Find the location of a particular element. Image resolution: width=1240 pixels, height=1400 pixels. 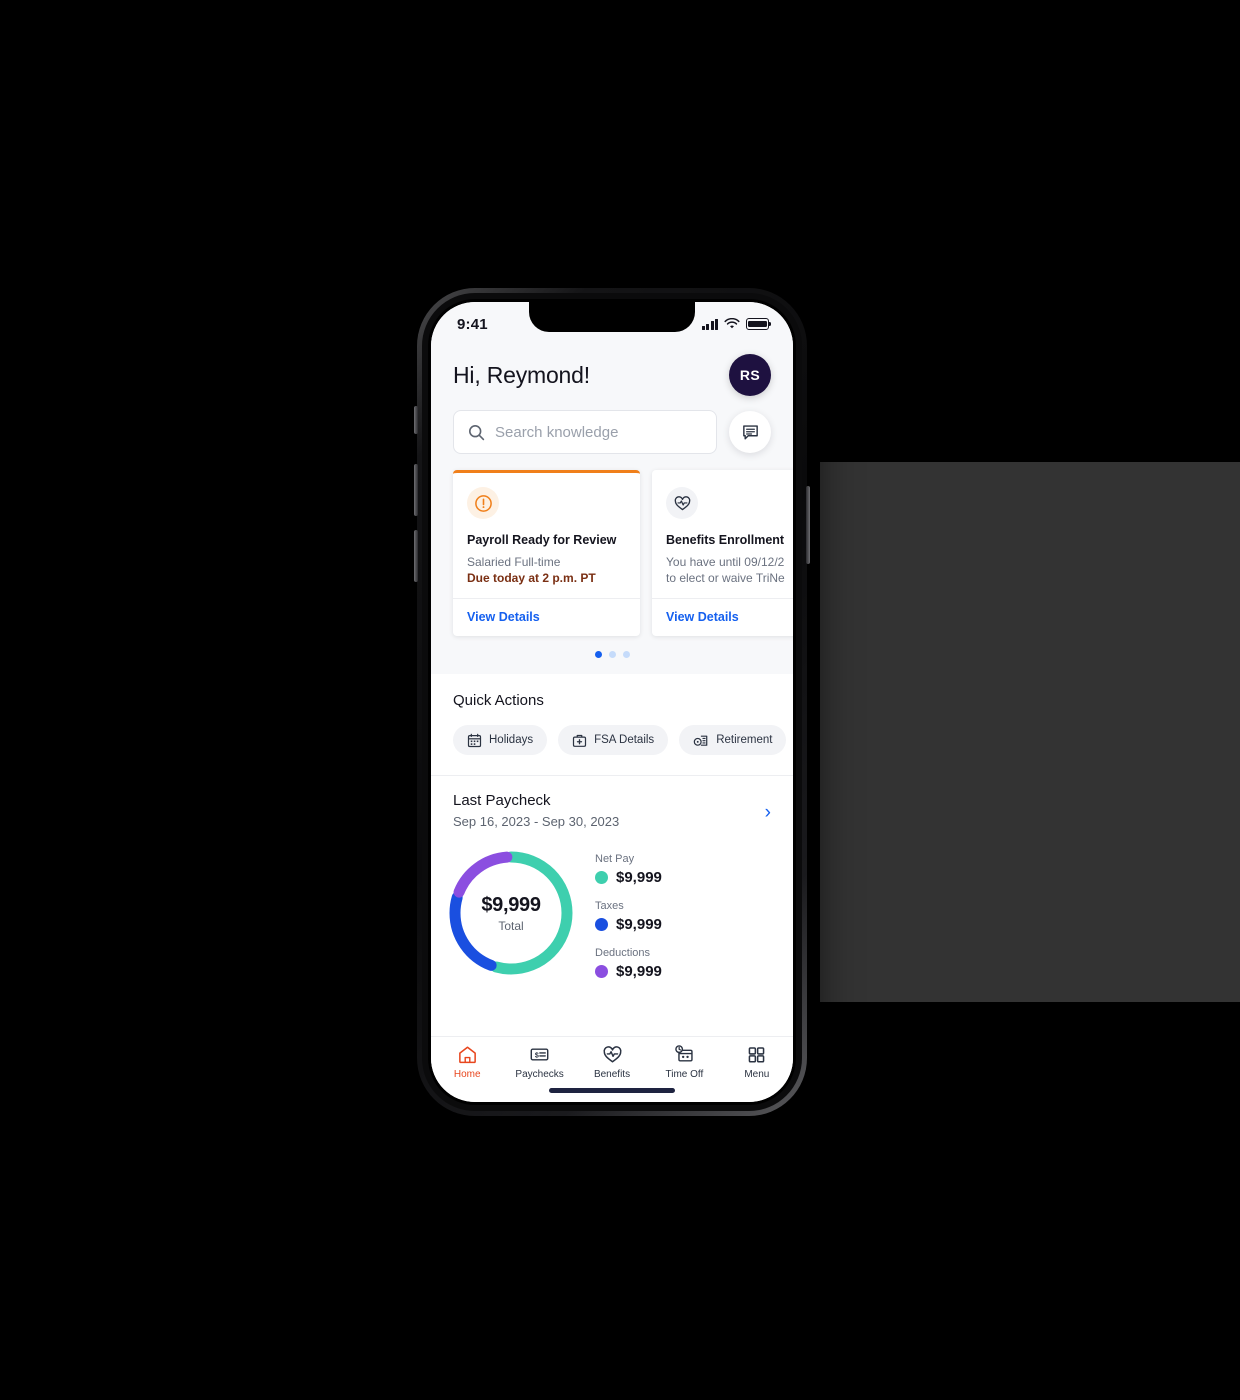

paycheck-icon: $ is located at coordinates (539, 1054).